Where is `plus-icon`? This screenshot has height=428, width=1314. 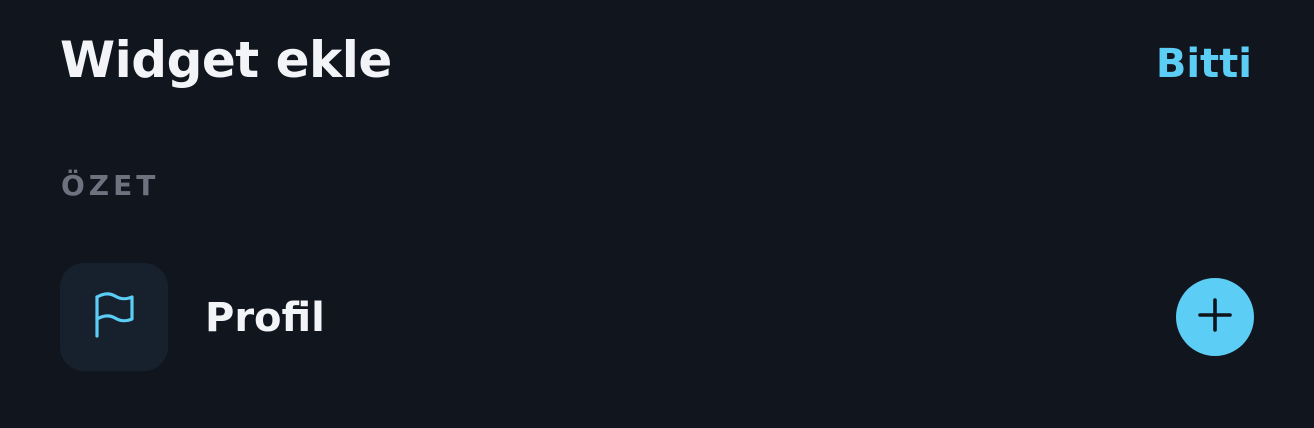
plus-icon is located at coordinates (1215, 317).